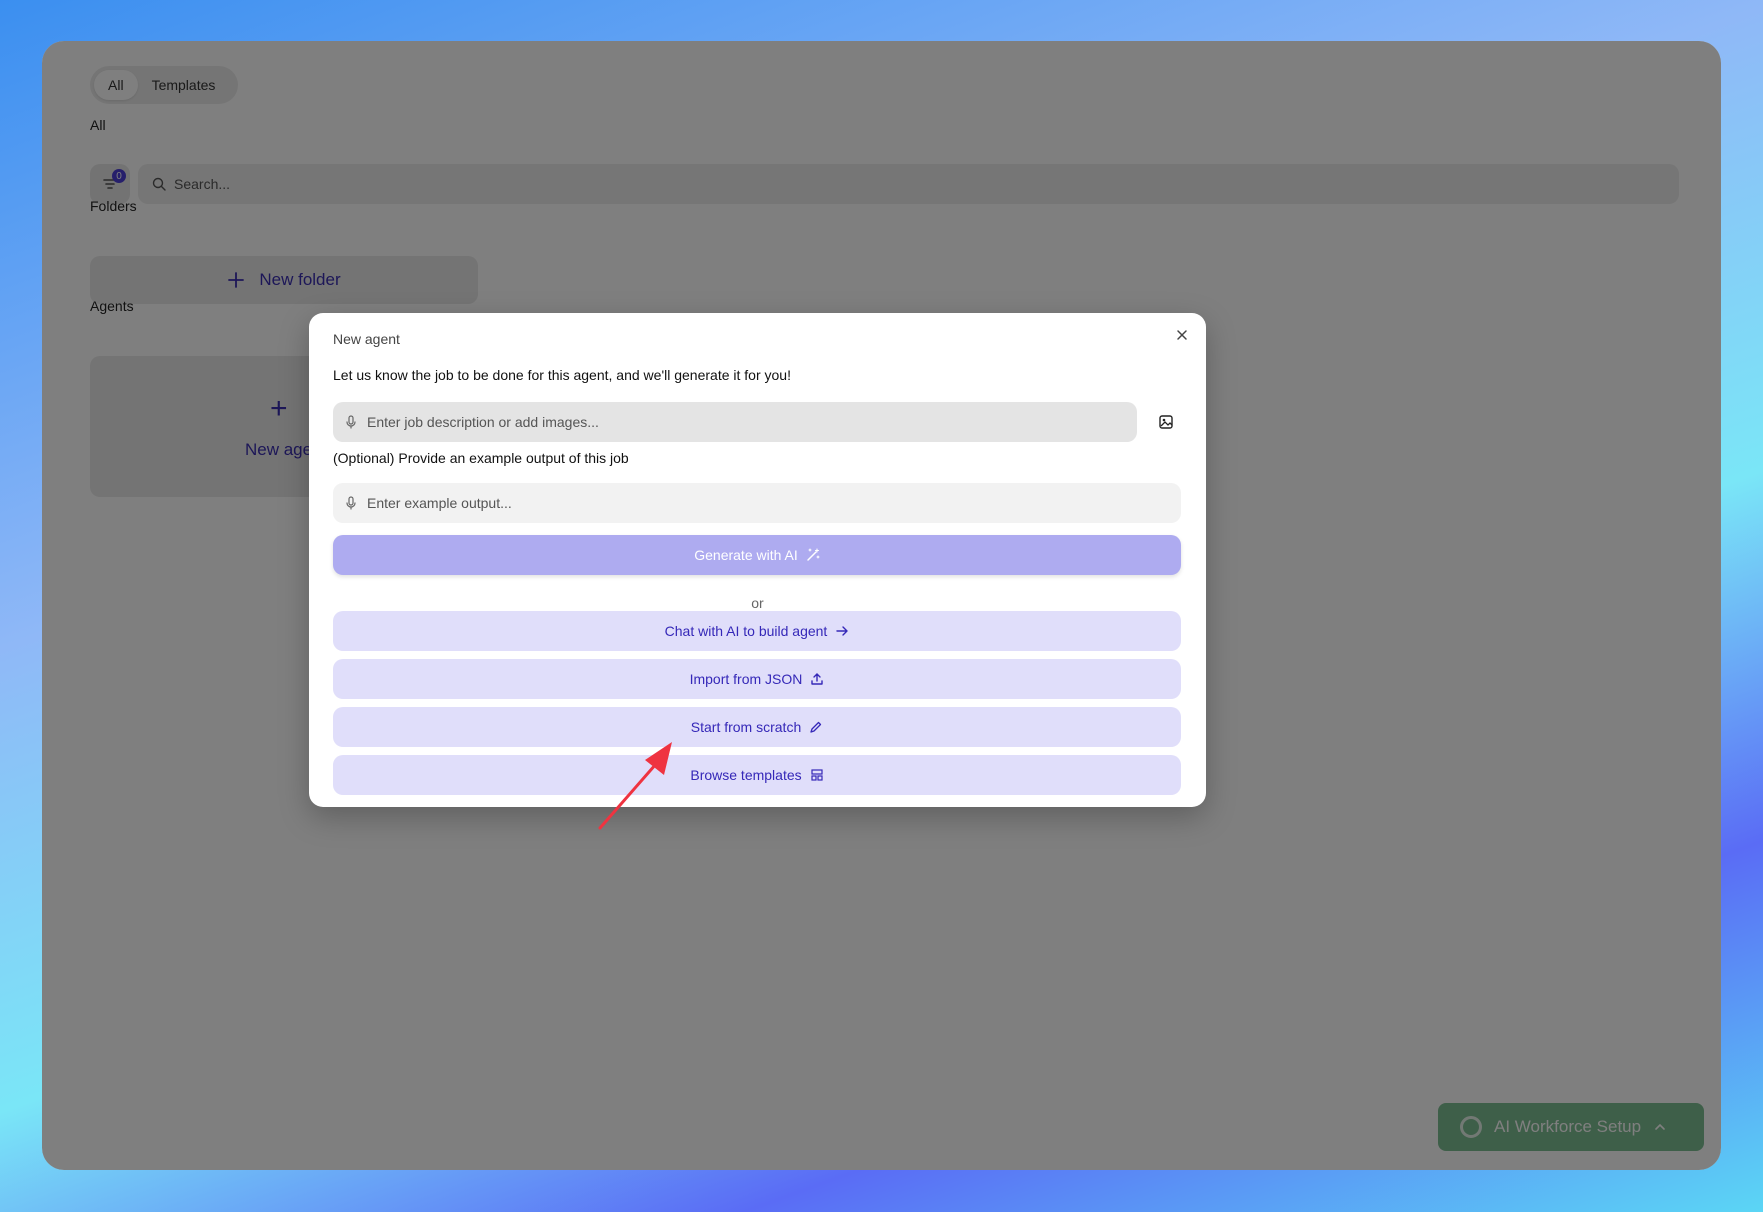 The image size is (1763, 1212). I want to click on close-icon, so click(1182, 335).